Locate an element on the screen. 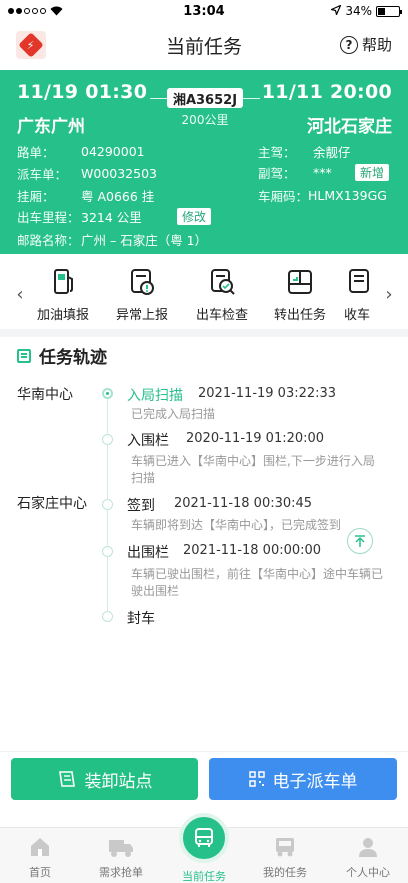  document-icon is located at coordinates (66, 779).